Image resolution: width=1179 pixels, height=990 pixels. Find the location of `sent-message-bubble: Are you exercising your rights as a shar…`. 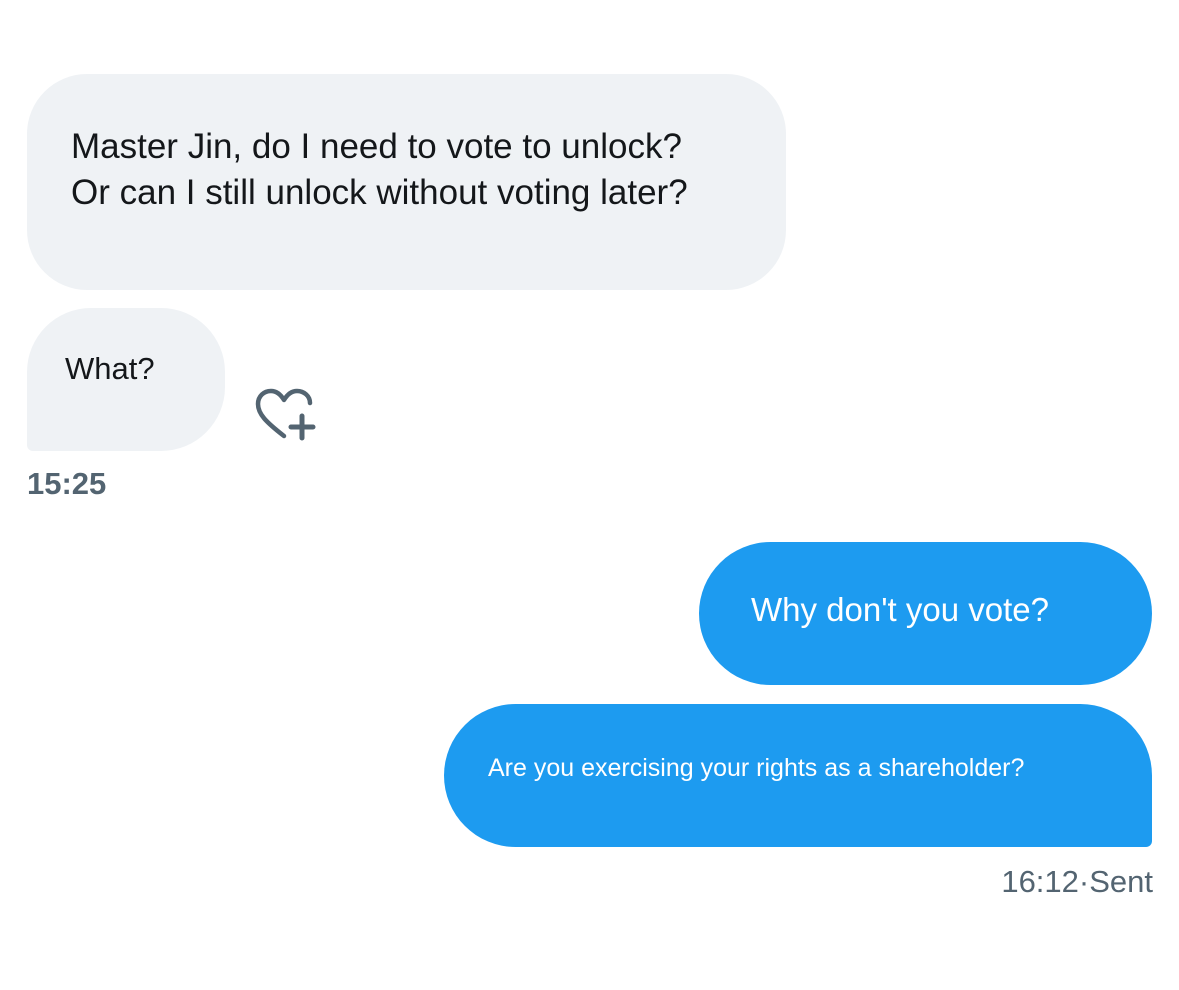

sent-message-bubble: Are you exercising your rights as a shar… is located at coordinates (798, 775).